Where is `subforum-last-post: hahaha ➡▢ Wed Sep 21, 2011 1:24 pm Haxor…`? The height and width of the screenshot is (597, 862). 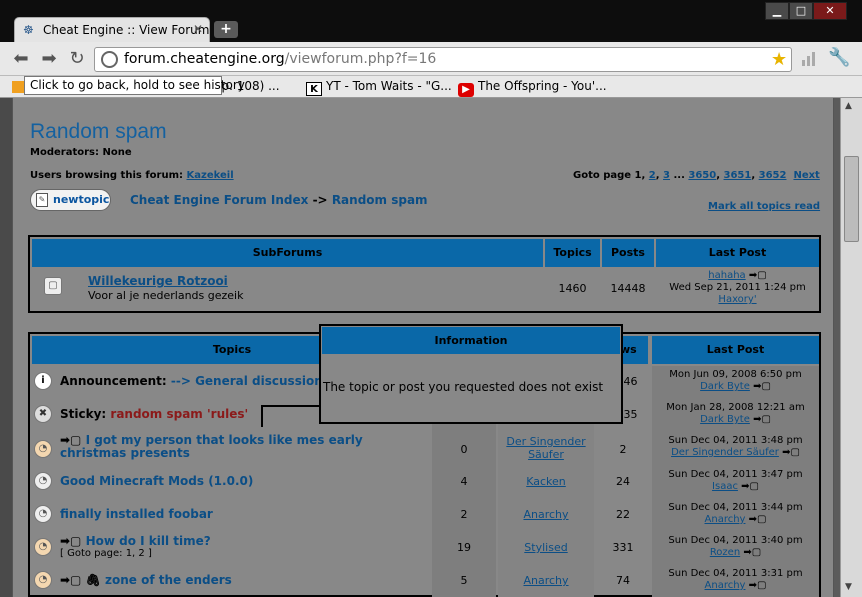 subforum-last-post: hahaha ➡▢ Wed Sep 21, 2011 1:24 pm Haxor… is located at coordinates (737, 288).